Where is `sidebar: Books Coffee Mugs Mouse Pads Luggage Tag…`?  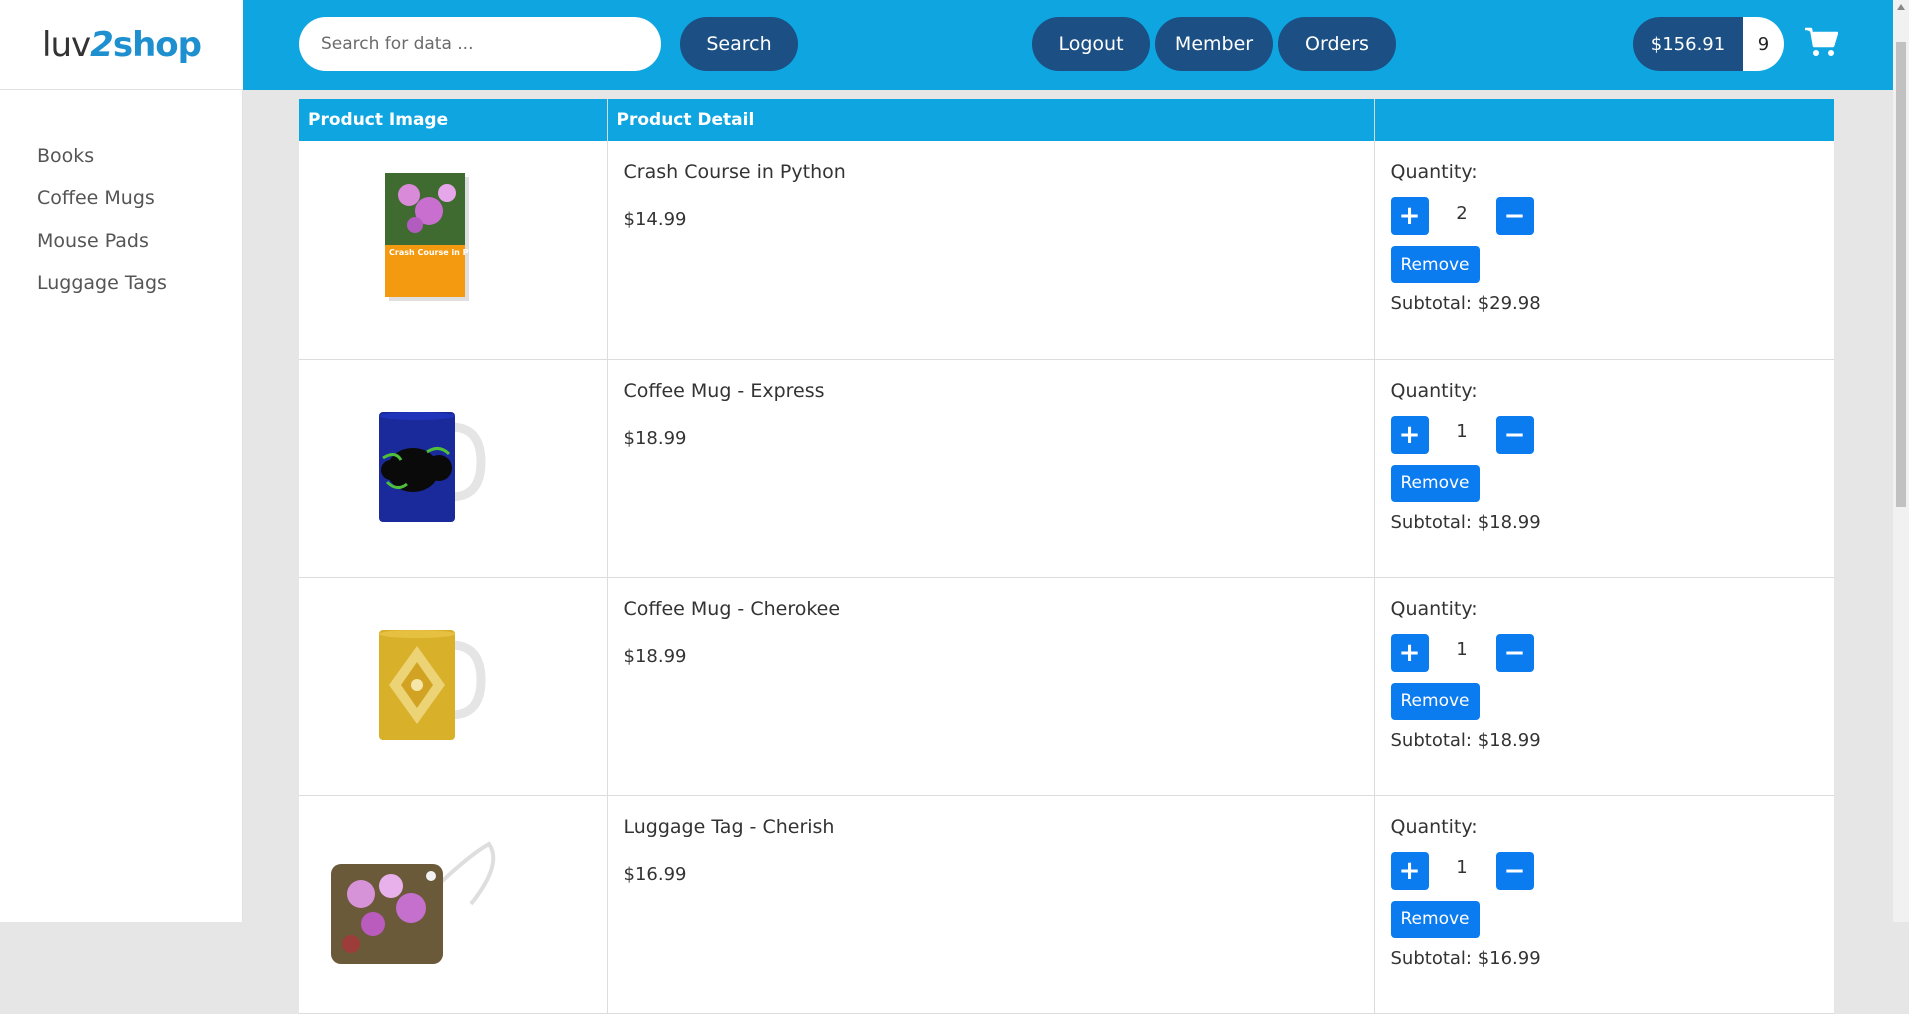 sidebar: Books Coffee Mugs Mouse Pads Luggage Tag… is located at coordinates (121, 506).